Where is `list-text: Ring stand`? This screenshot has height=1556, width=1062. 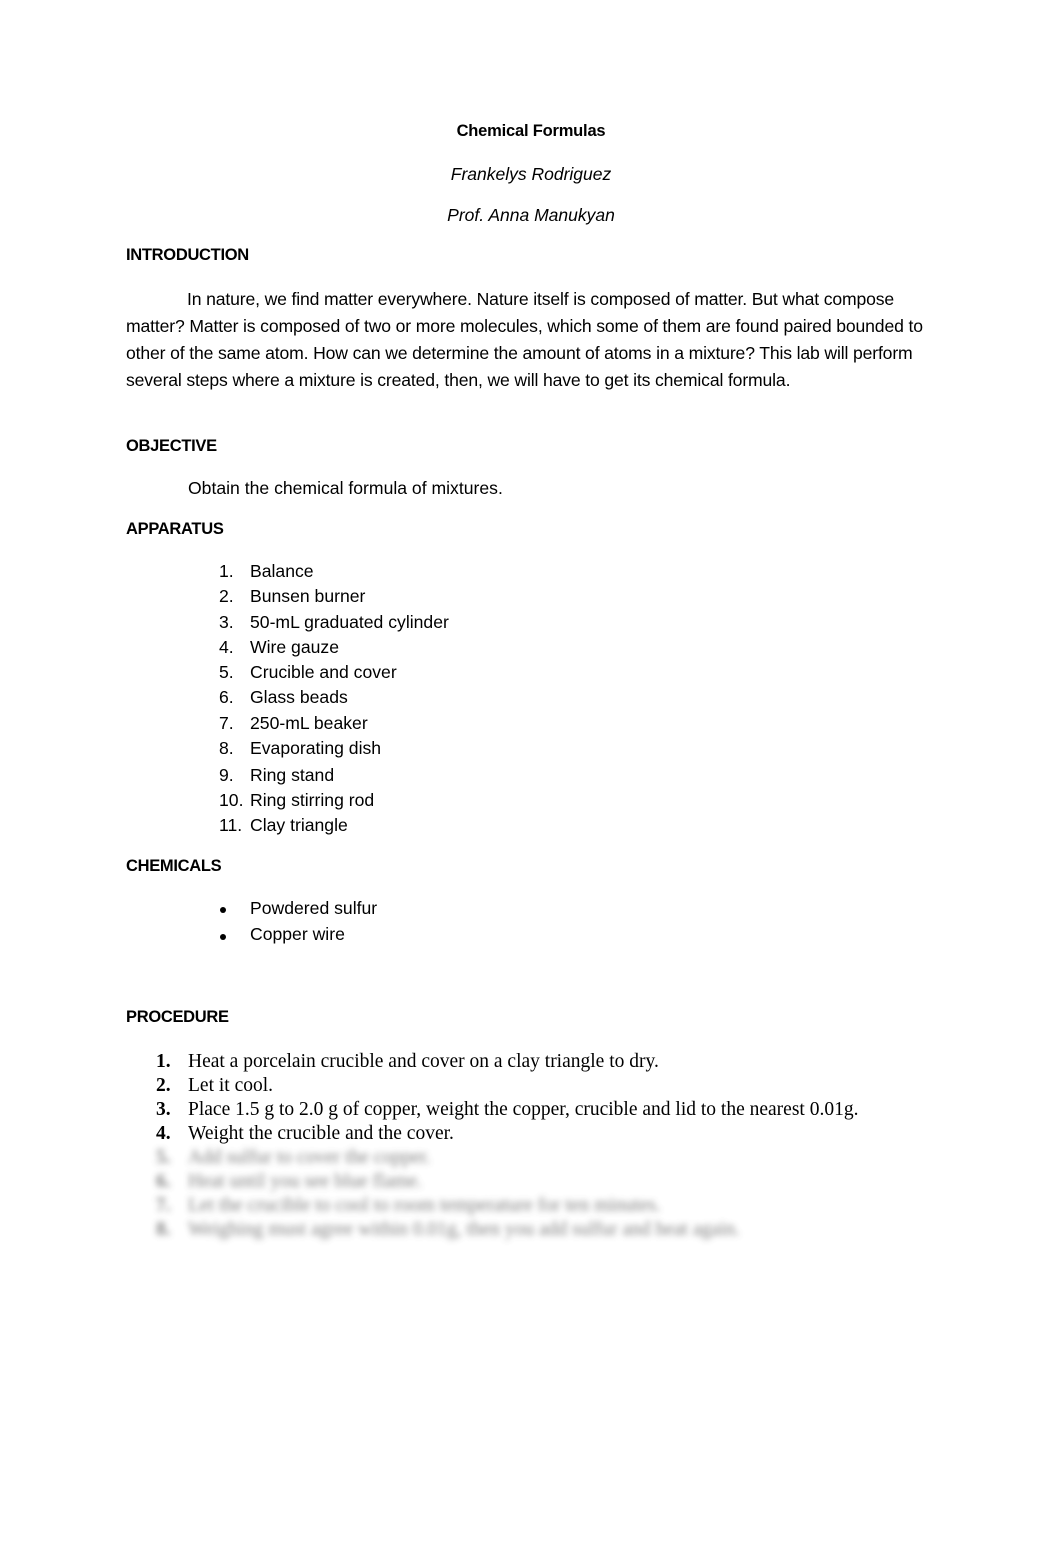 list-text: Ring stand is located at coordinates (292, 775).